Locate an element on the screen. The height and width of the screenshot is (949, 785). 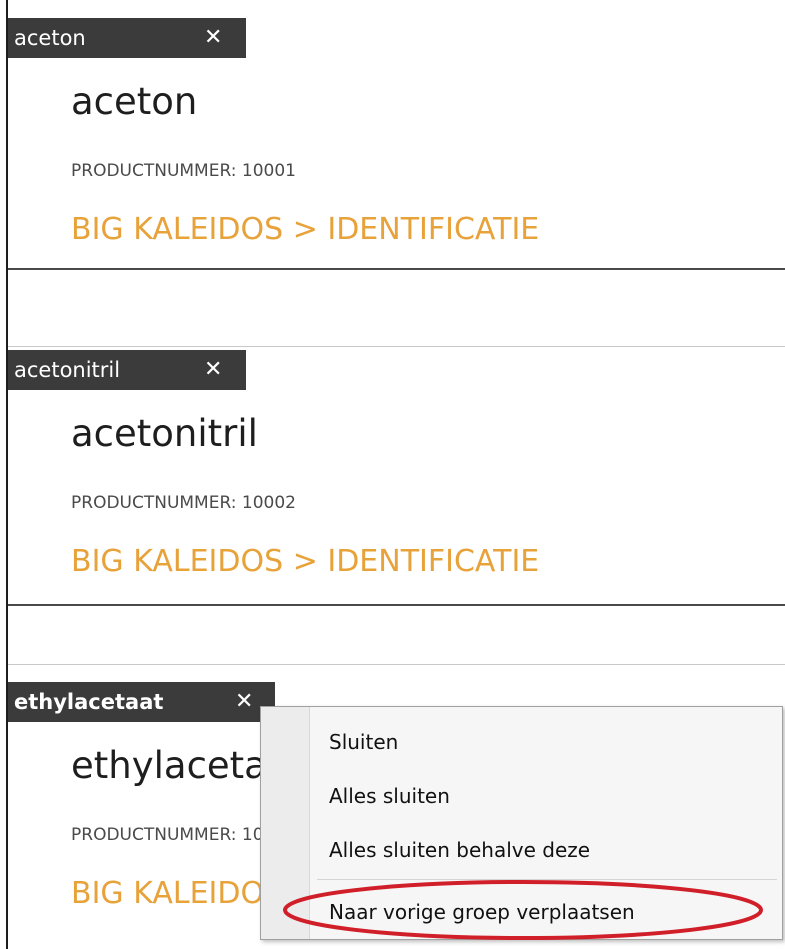
tab-title: aceton is located at coordinates (50, 38).